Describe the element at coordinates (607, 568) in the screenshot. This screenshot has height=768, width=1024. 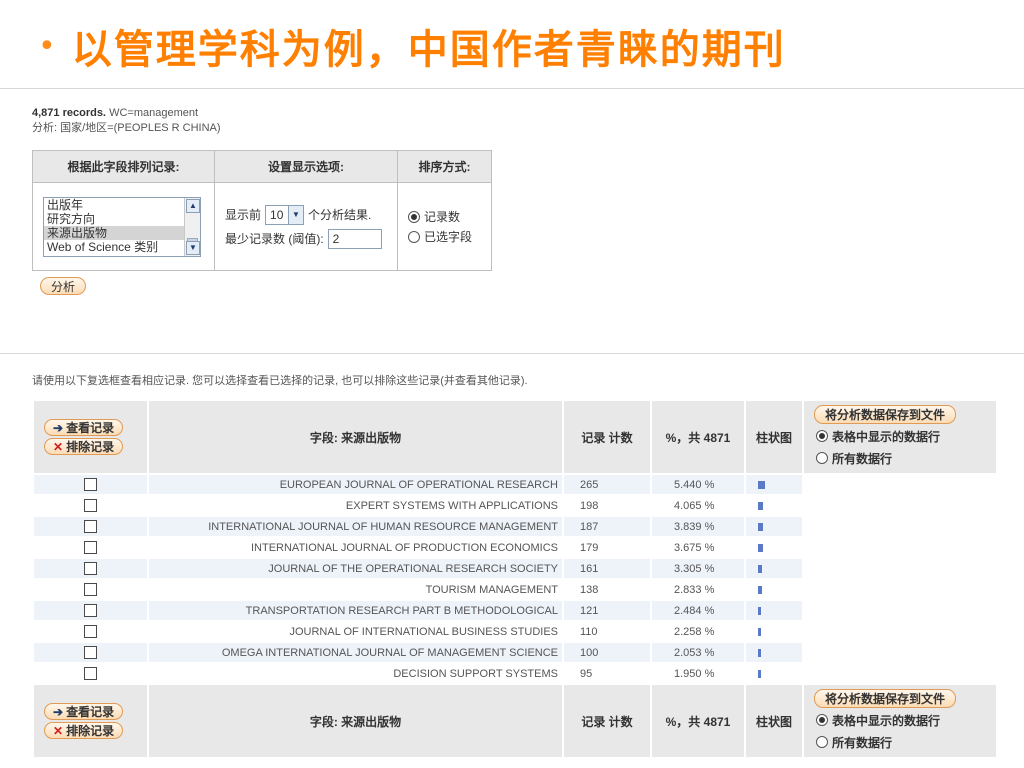
I see `record-count-cell: 161` at that location.